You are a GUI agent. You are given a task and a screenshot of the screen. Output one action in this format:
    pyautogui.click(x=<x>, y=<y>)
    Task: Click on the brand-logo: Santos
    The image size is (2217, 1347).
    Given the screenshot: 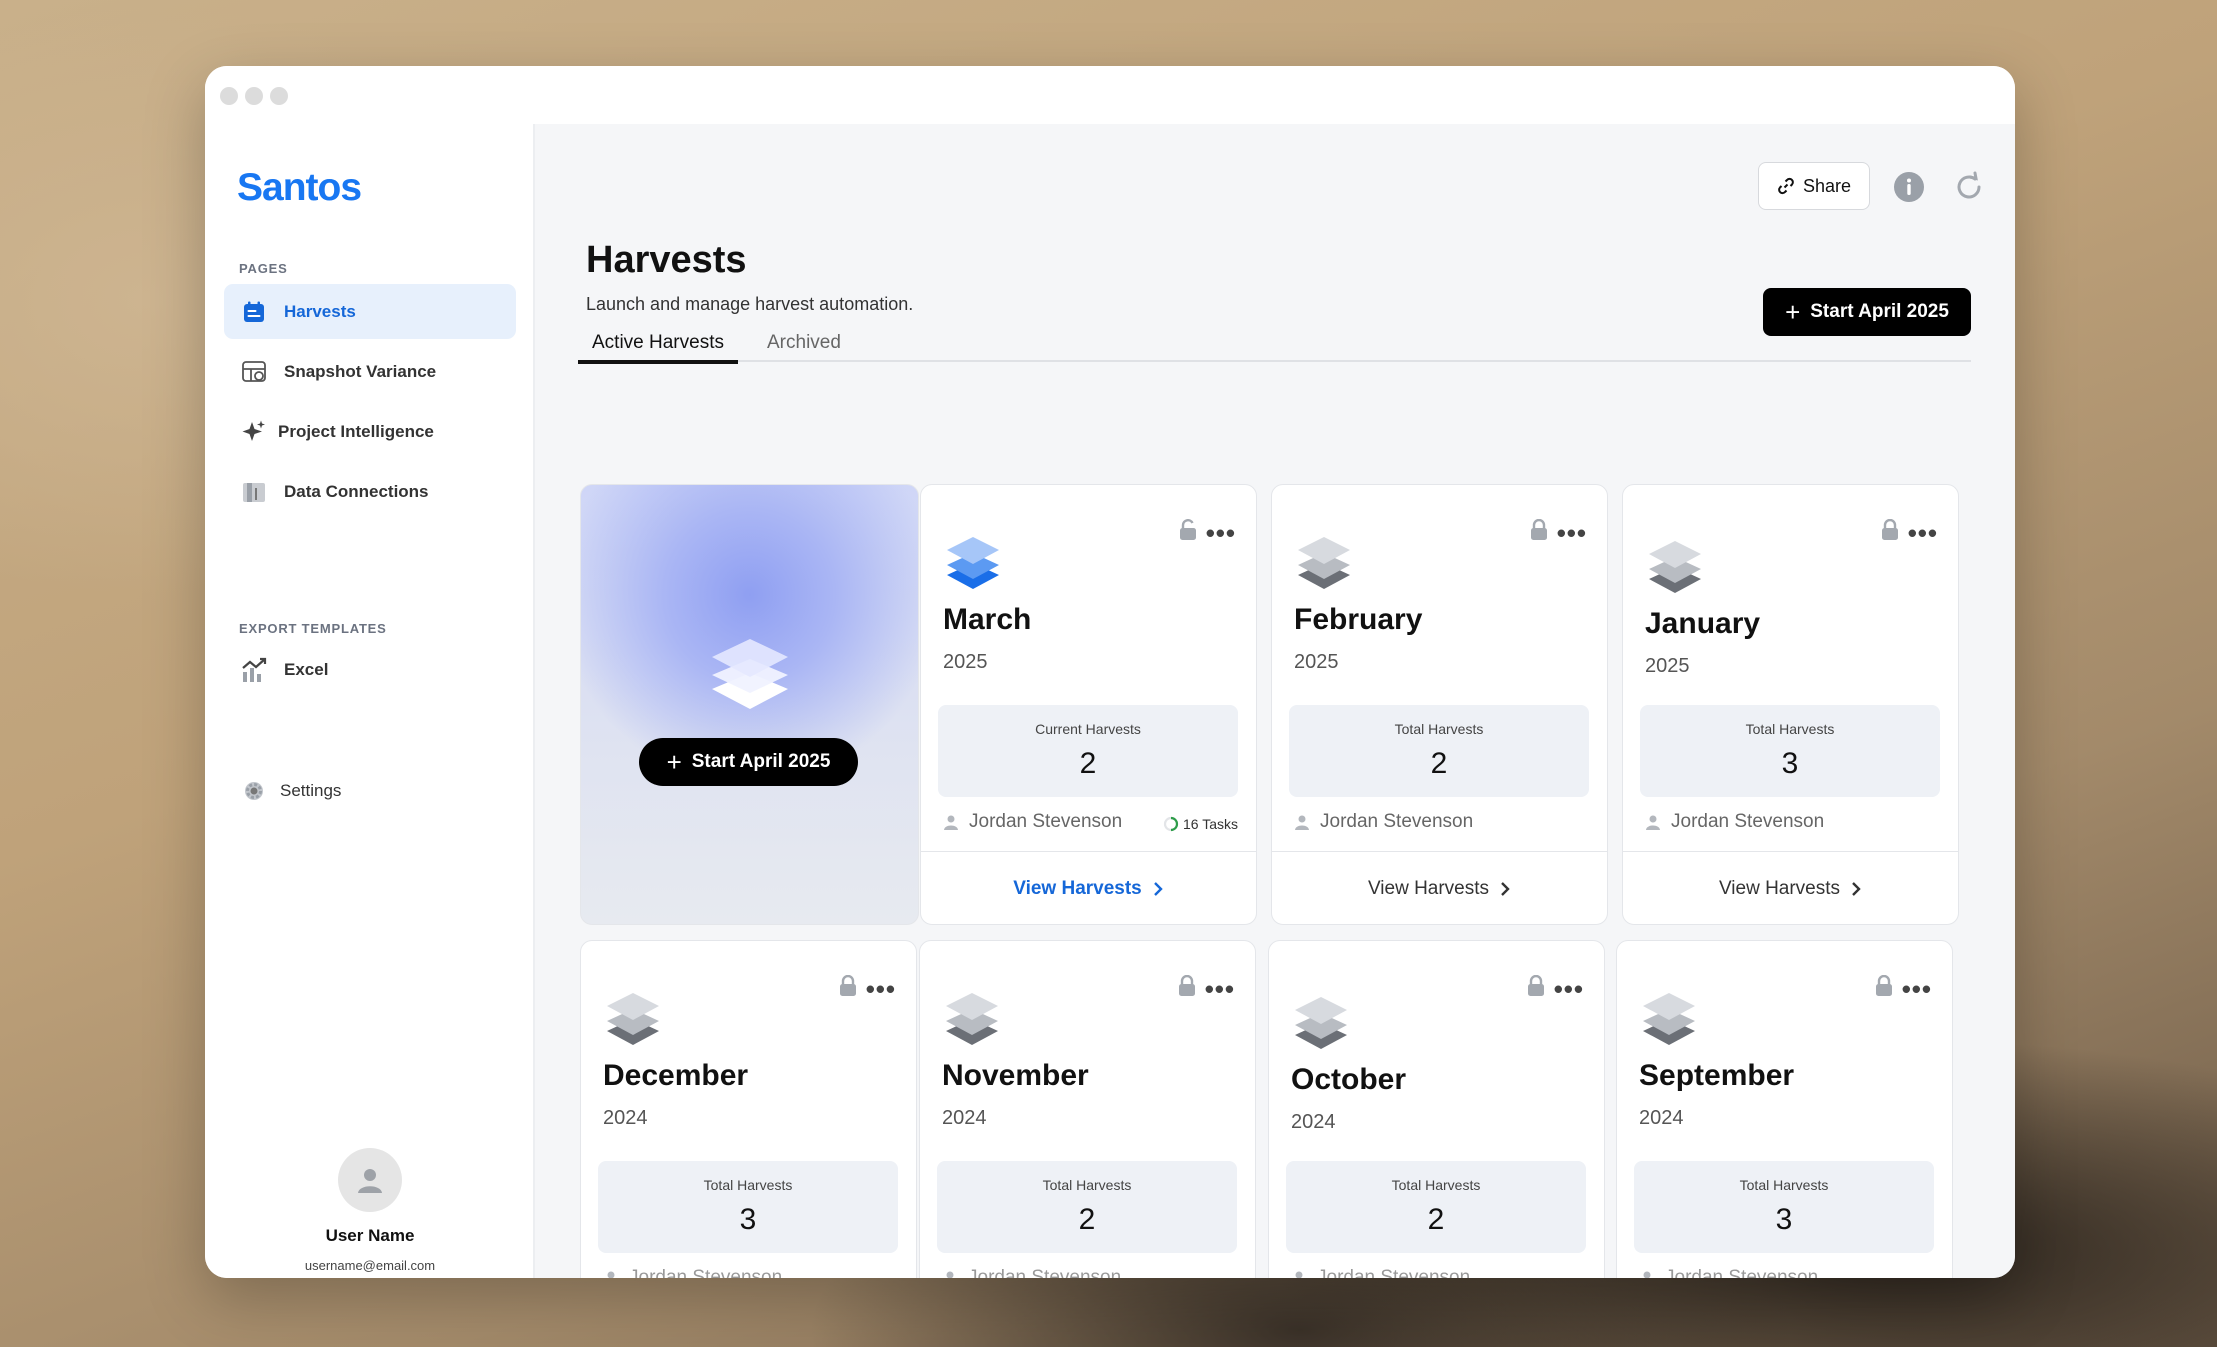 What is the action you would take?
    pyautogui.click(x=299, y=188)
    